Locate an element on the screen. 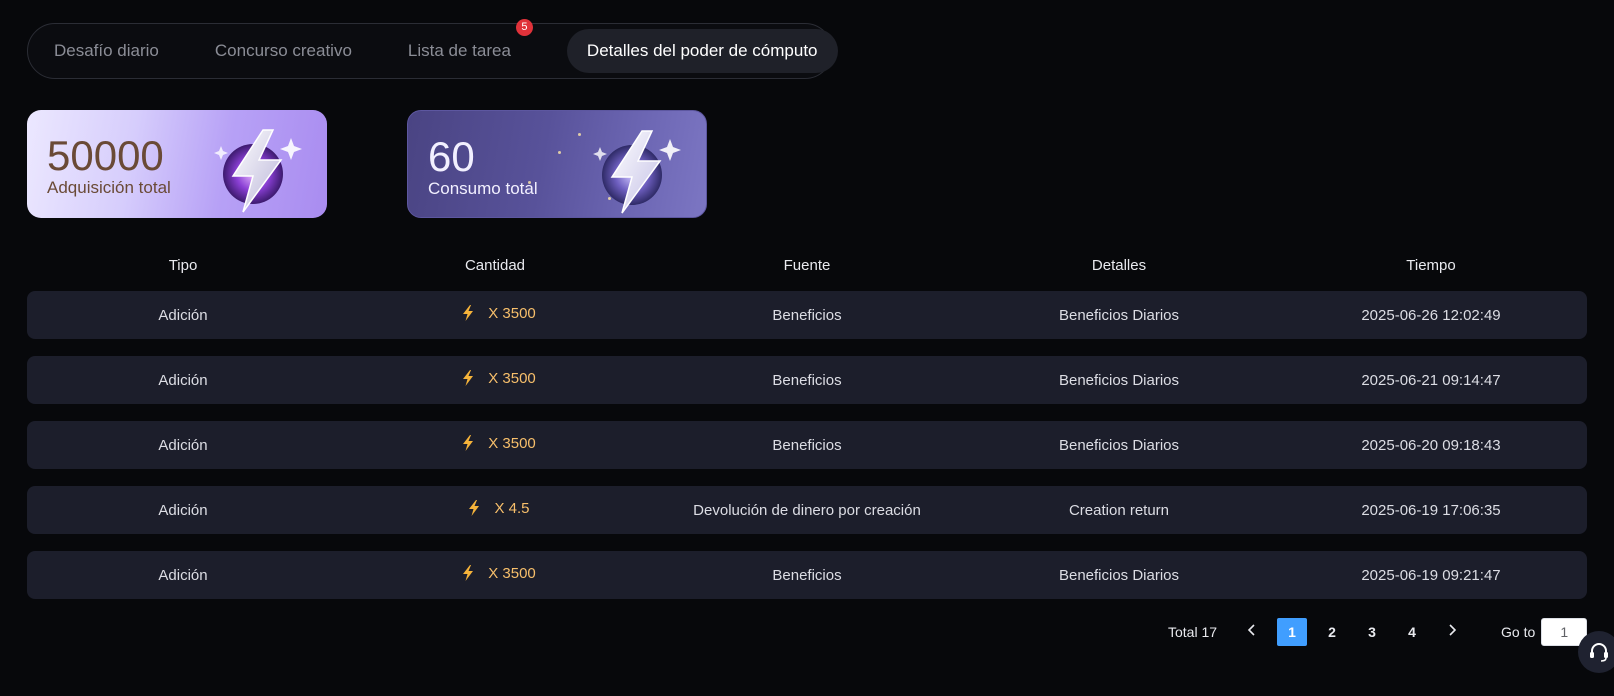 The width and height of the screenshot is (1614, 696). tab-computing-power-details: Detalles del poder de cómputo is located at coordinates (702, 51).